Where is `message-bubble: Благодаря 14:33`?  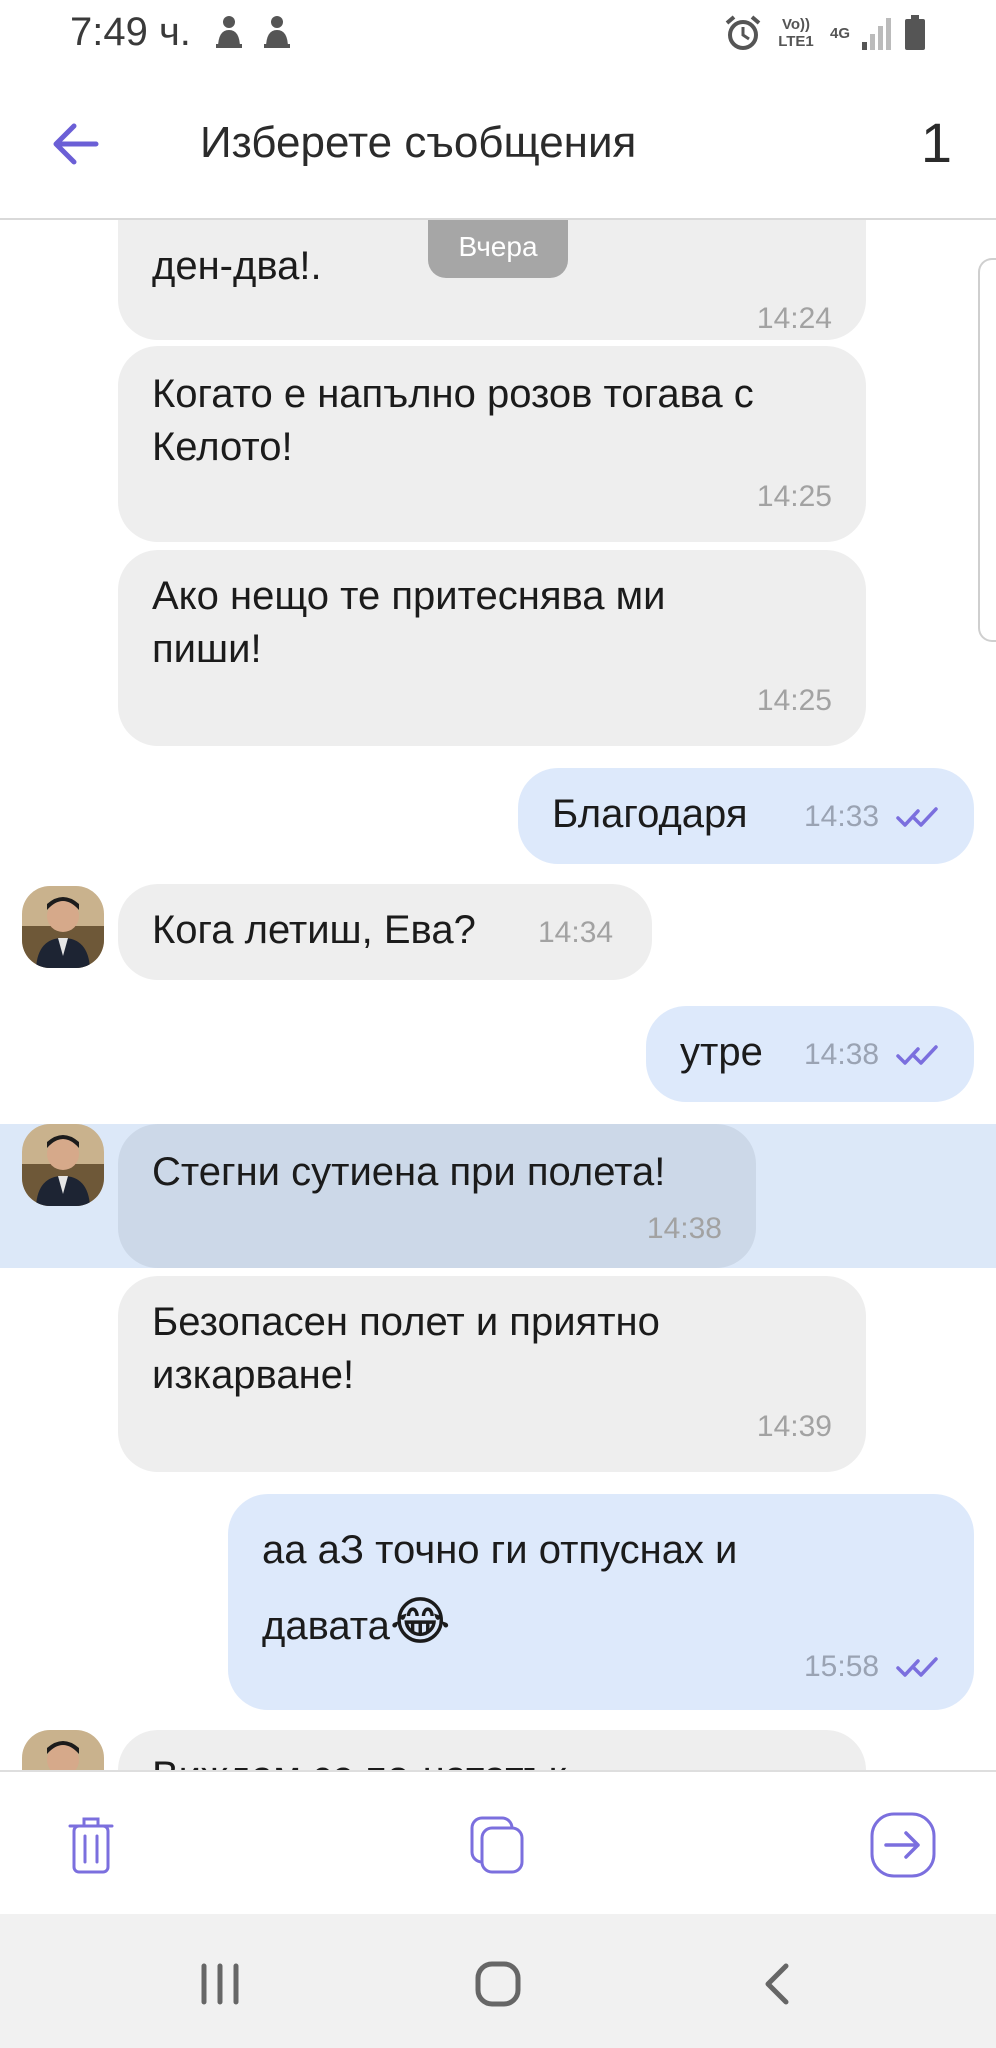 message-bubble: Благодаря 14:33 is located at coordinates (746, 816).